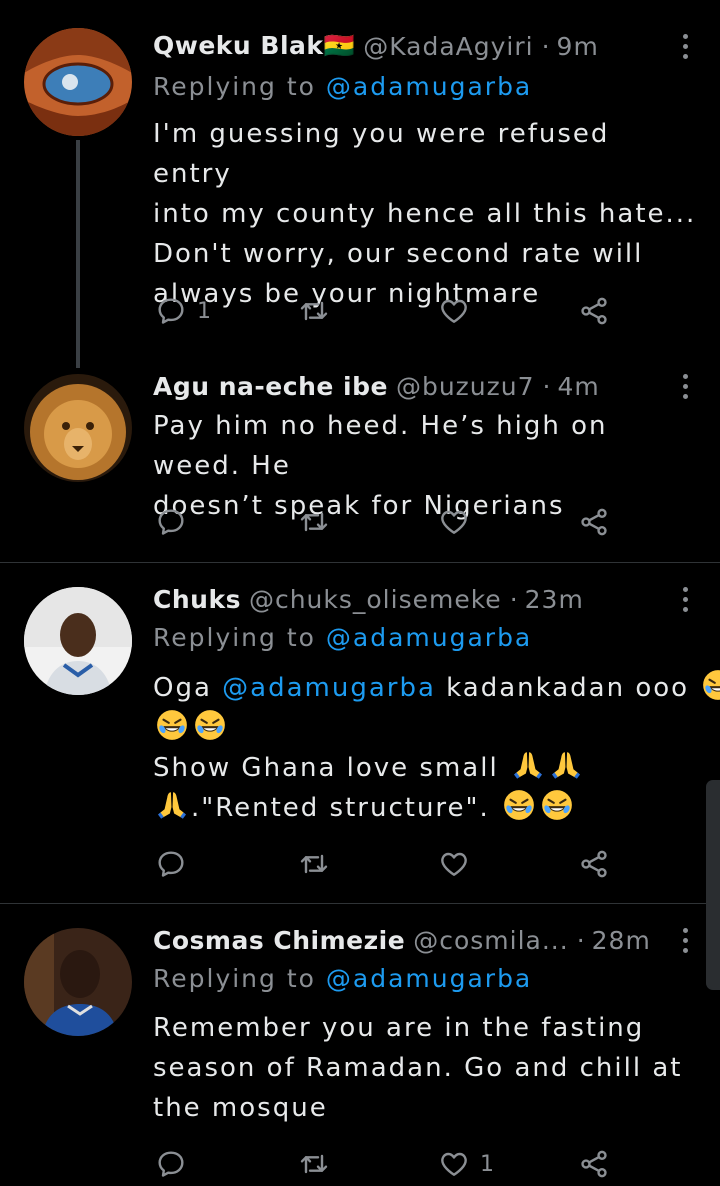  What do you see at coordinates (340, 808) in the screenshot?
I see `text-fragment: ."Rented structure".` at bounding box center [340, 808].